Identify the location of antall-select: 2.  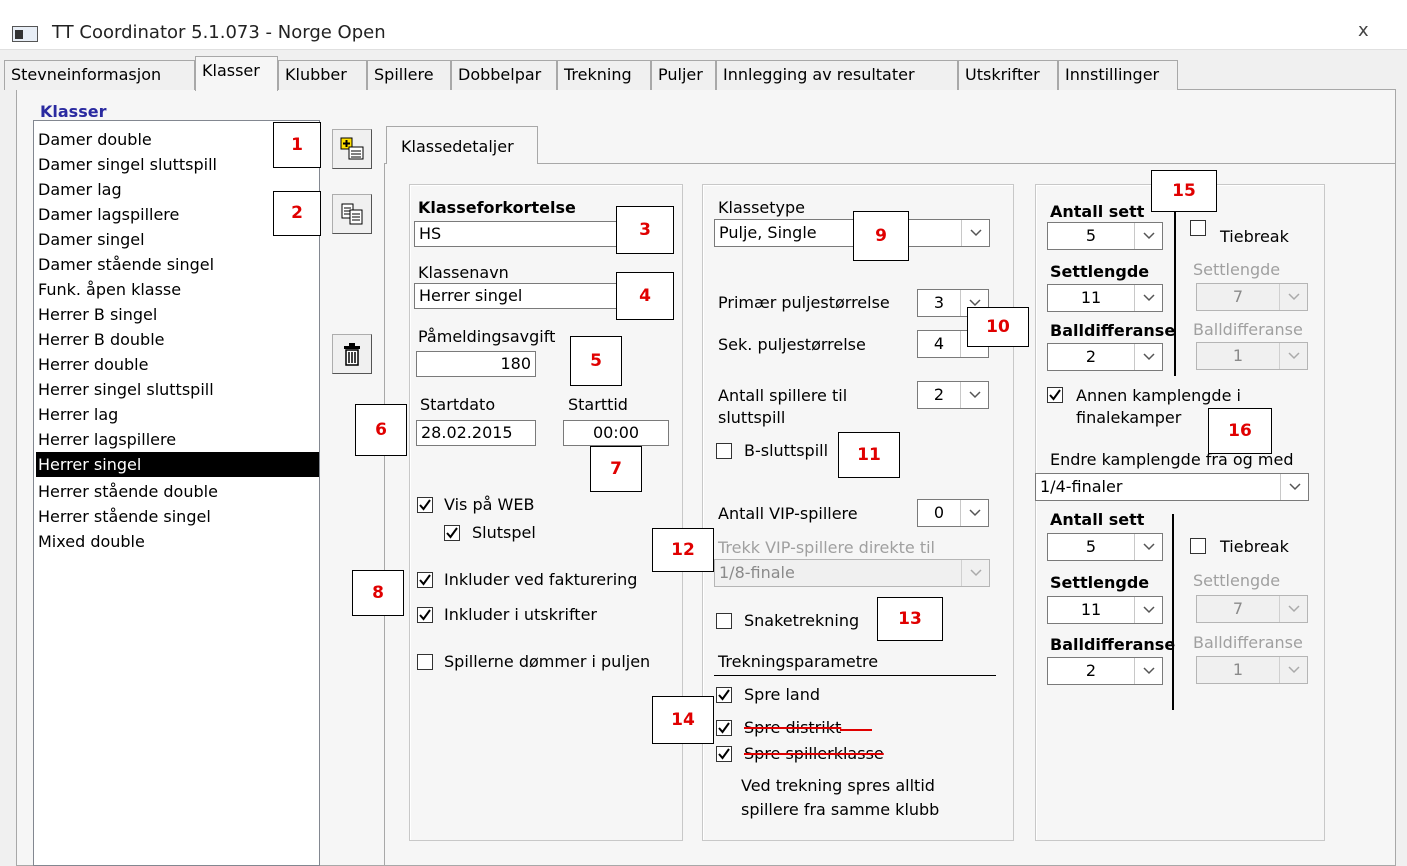
(953, 395).